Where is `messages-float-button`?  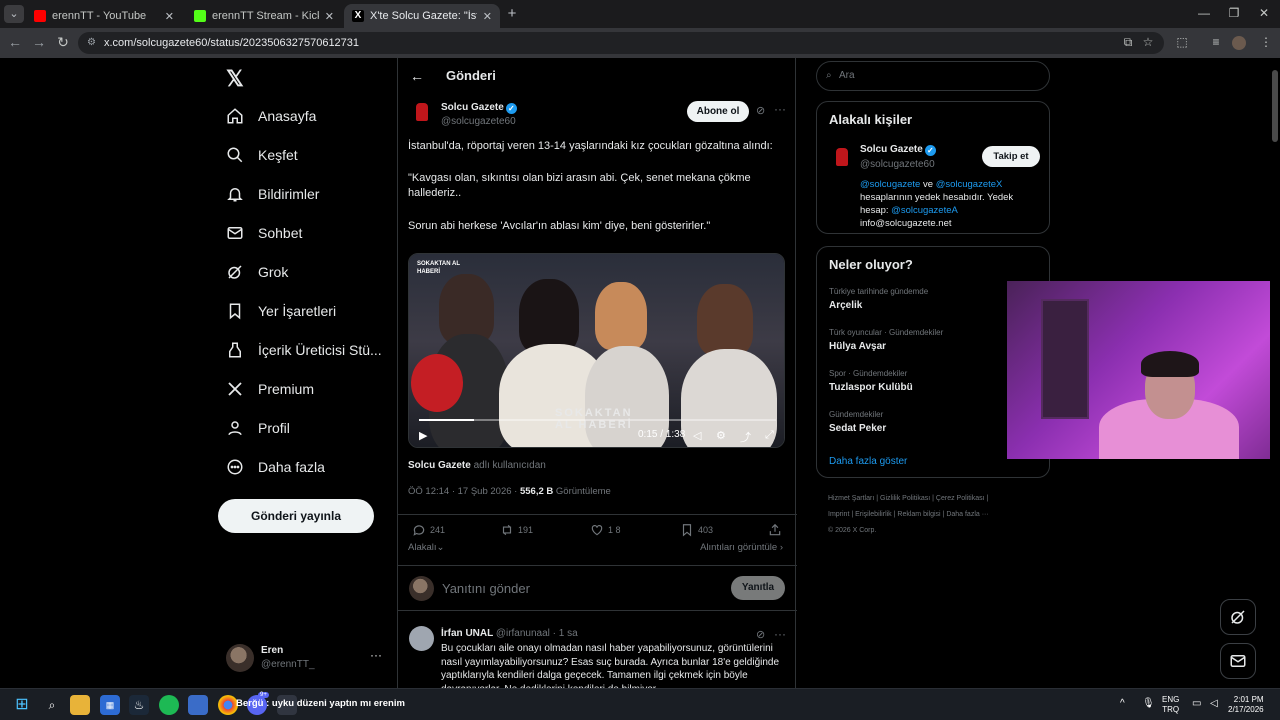
messages-float-button is located at coordinates (1238, 661).